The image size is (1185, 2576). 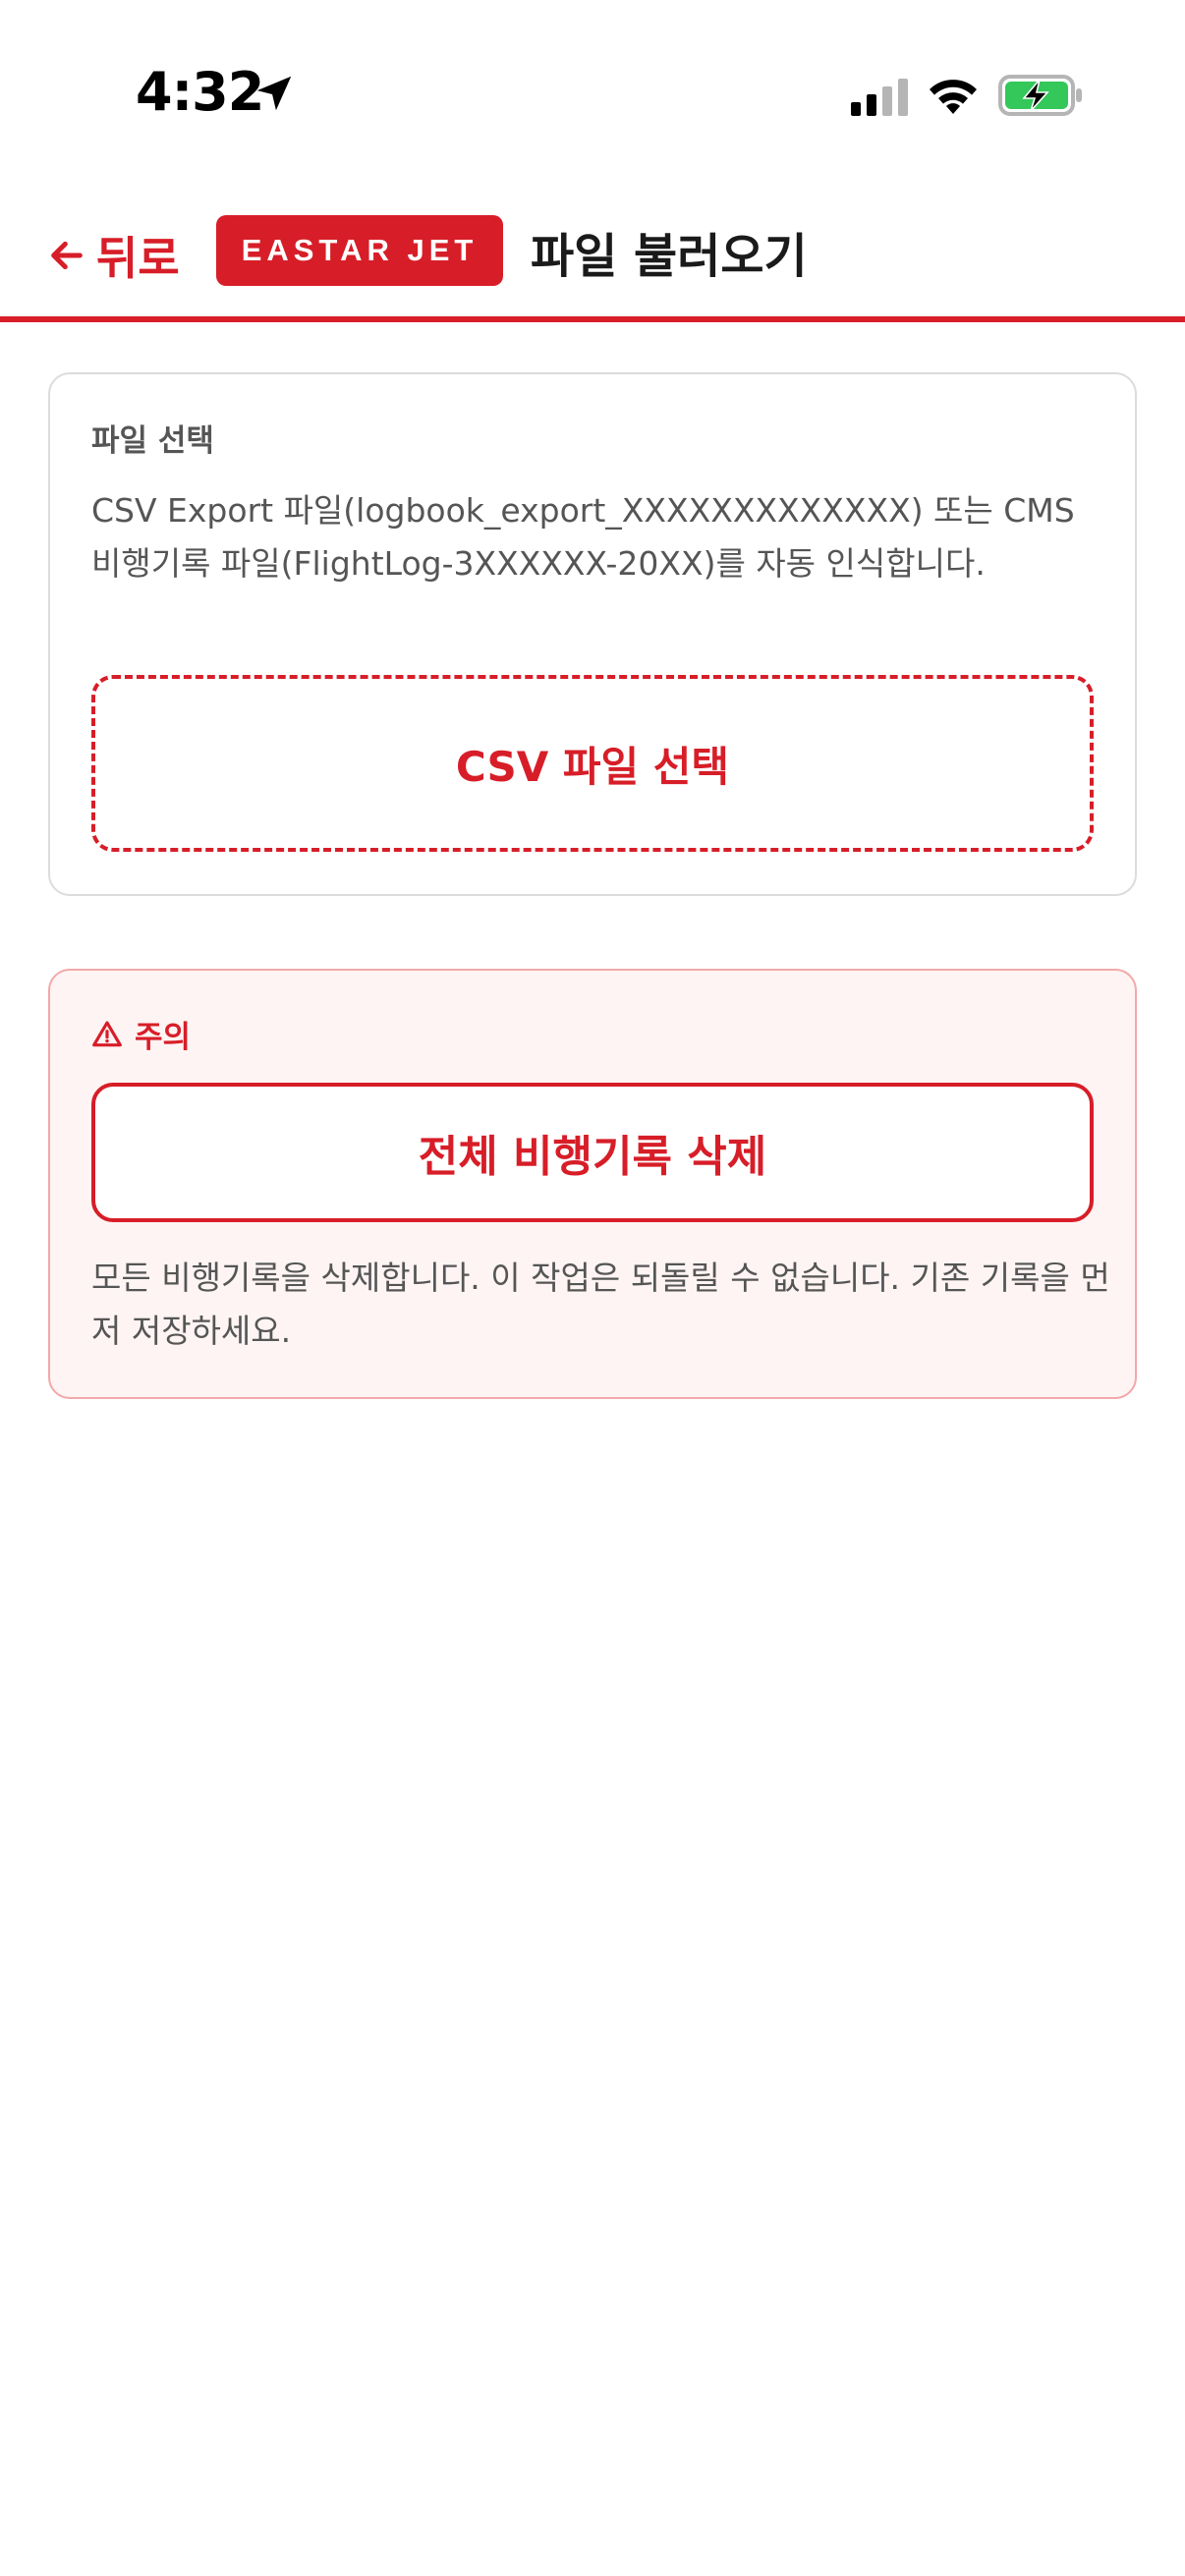 I want to click on location-arrow-icon, so click(x=274, y=93).